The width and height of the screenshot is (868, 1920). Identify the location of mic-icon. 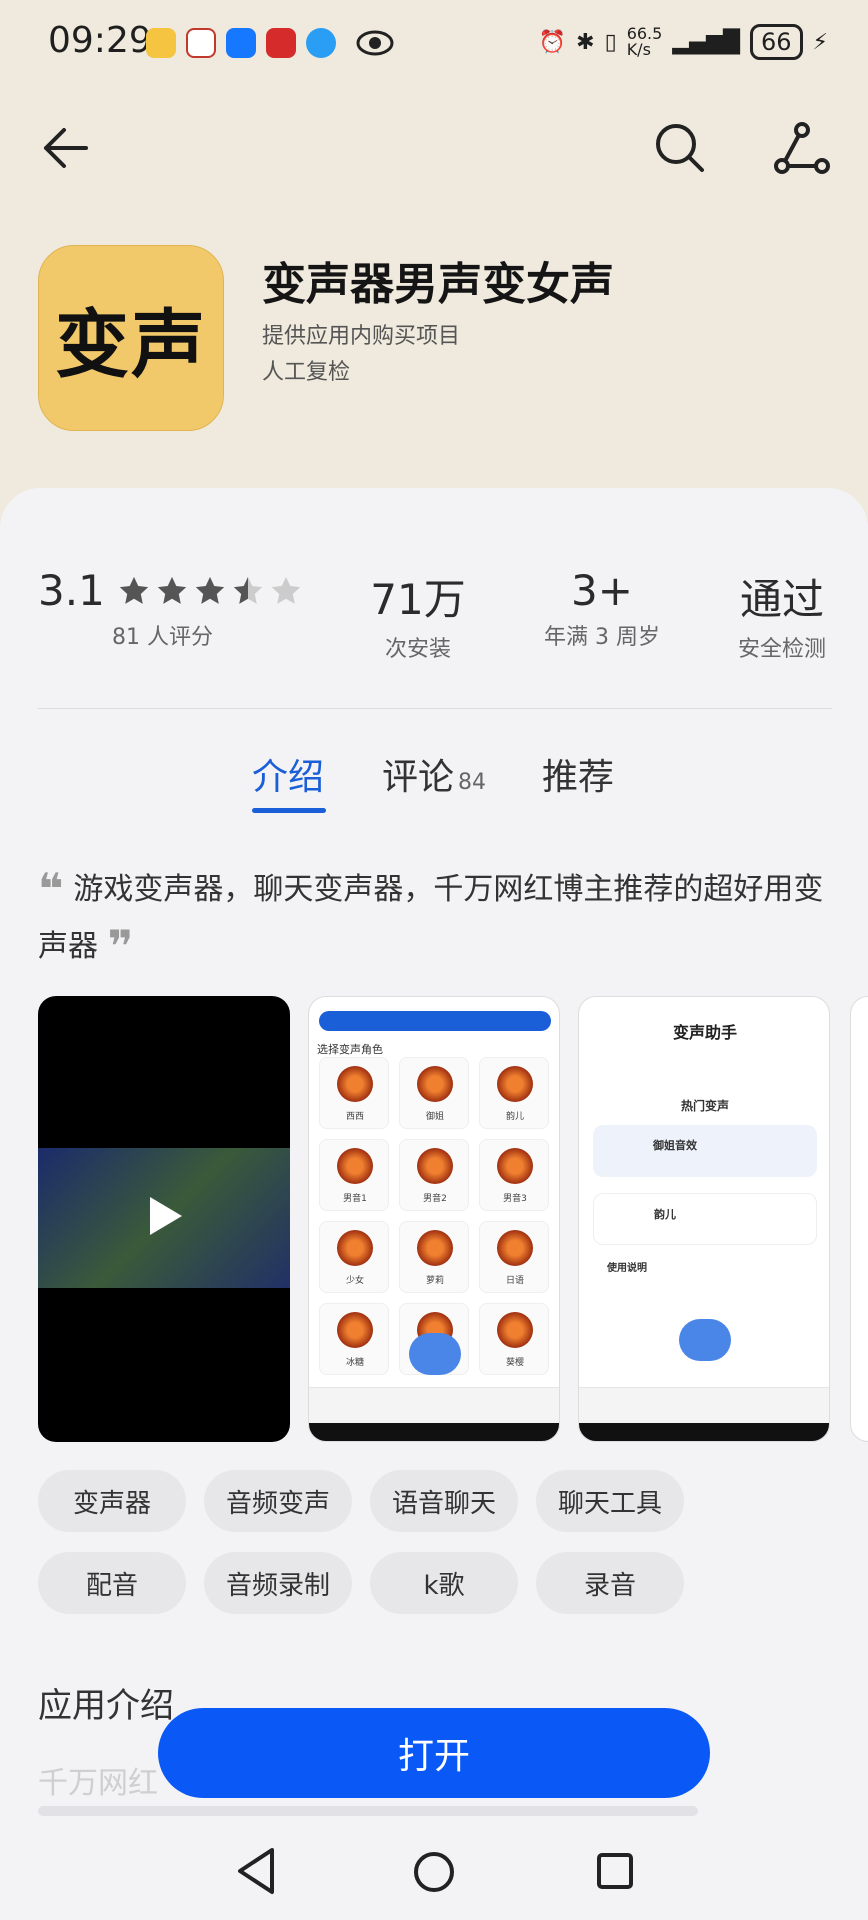
(705, 1340).